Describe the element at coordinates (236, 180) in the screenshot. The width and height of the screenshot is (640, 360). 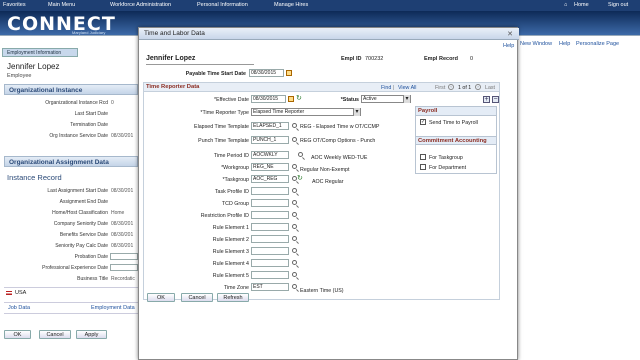
I see `field-label: *Taskgroup` at that location.